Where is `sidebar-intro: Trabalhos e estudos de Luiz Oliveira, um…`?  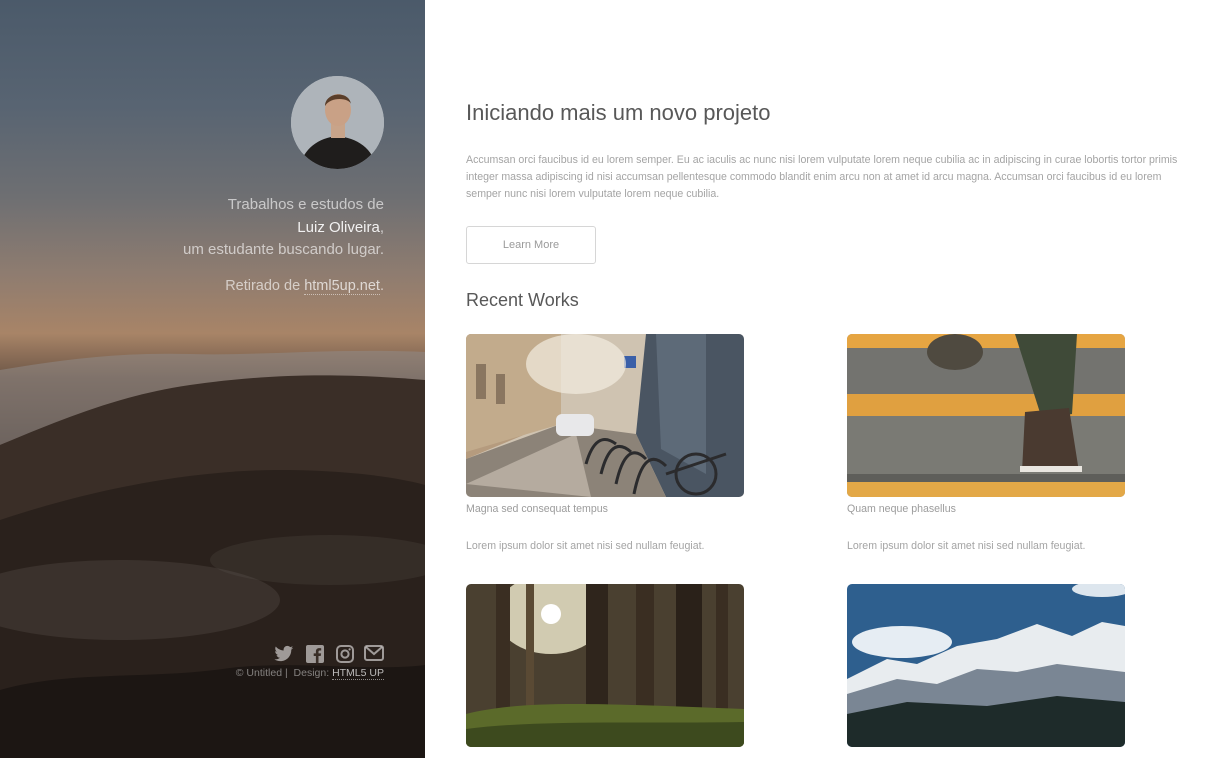 sidebar-intro: Trabalhos e estudos de Luiz Oliveira, um… is located at coordinates (214, 186).